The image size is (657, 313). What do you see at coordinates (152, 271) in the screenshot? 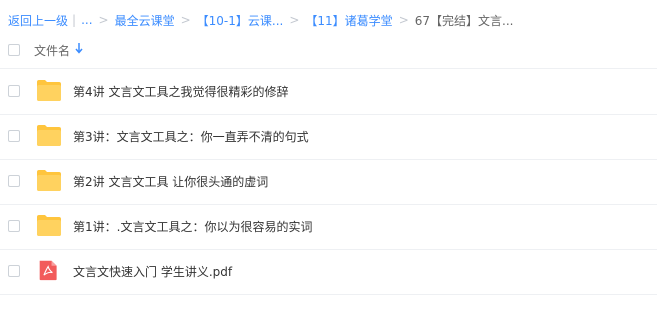
I see `file-name: 文言文快速入门 学生讲义.pdf` at bounding box center [152, 271].